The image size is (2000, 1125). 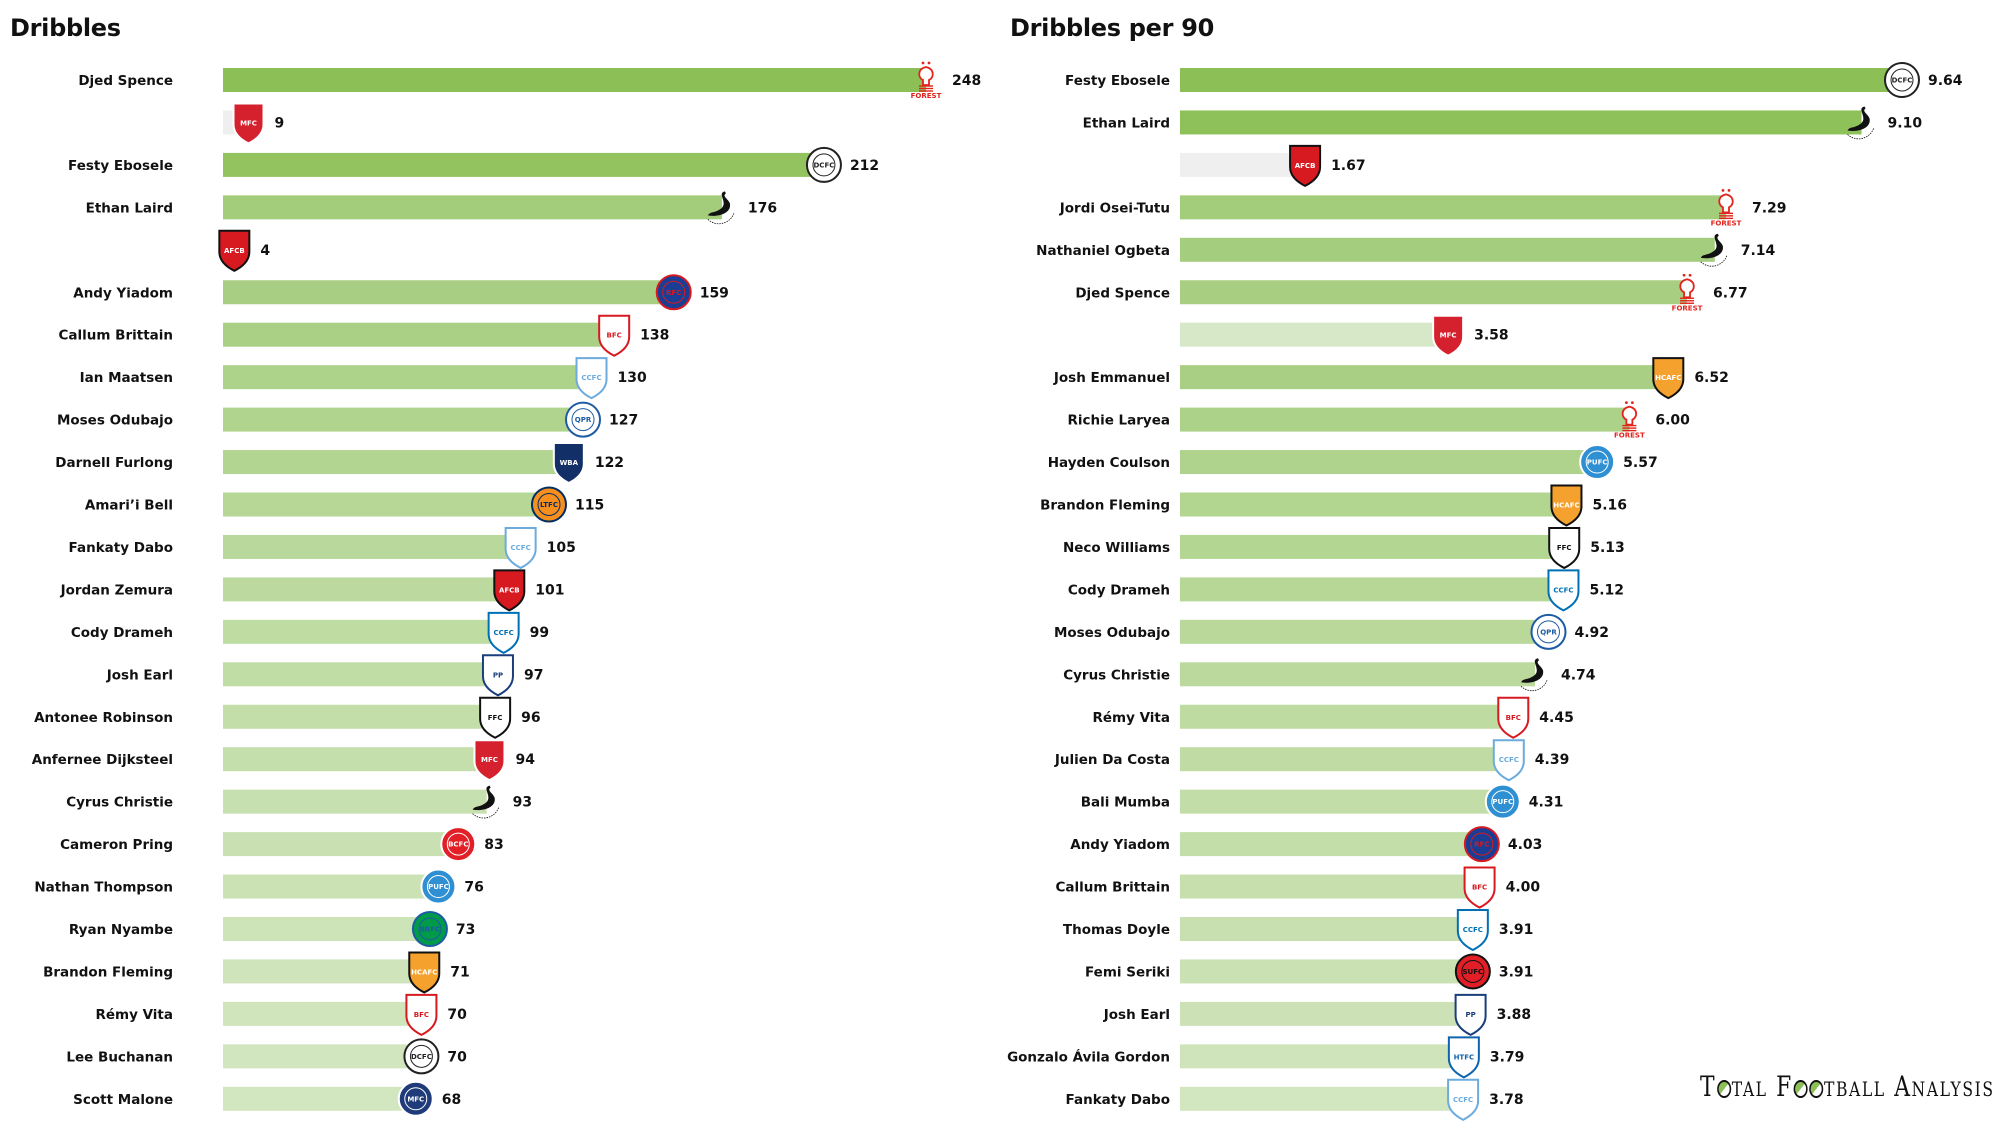 I want to click on bournemouth-crest-icon: AFCB, so click(x=1305, y=166).